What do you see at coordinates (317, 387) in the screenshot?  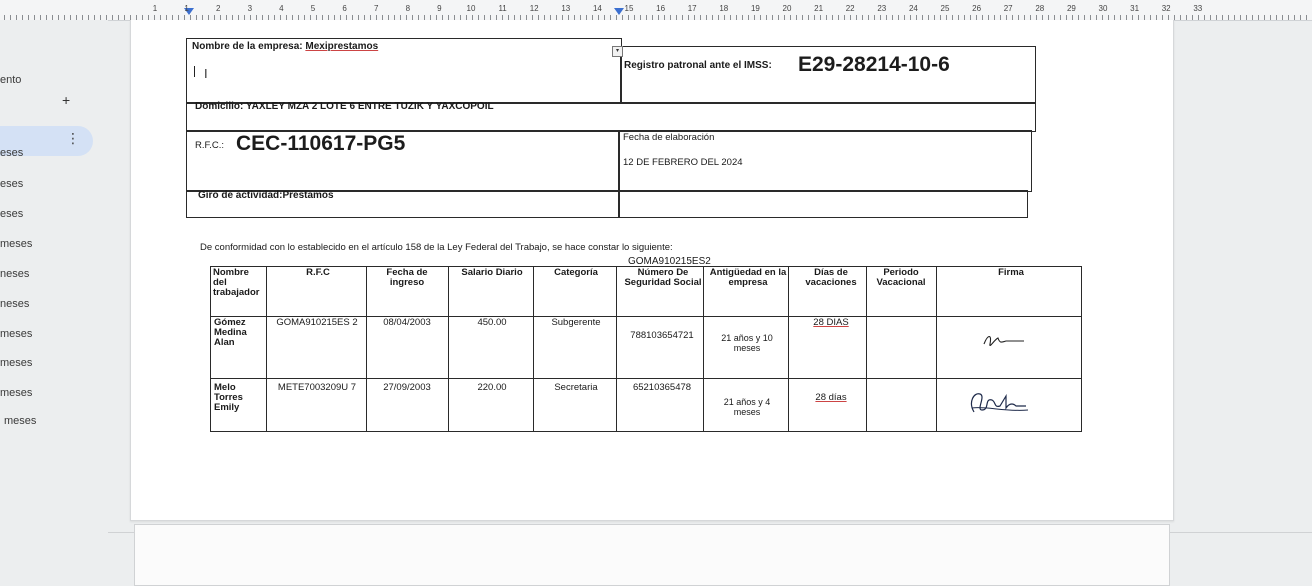 I see `row2-rfc: METE7003209U 7` at bounding box center [317, 387].